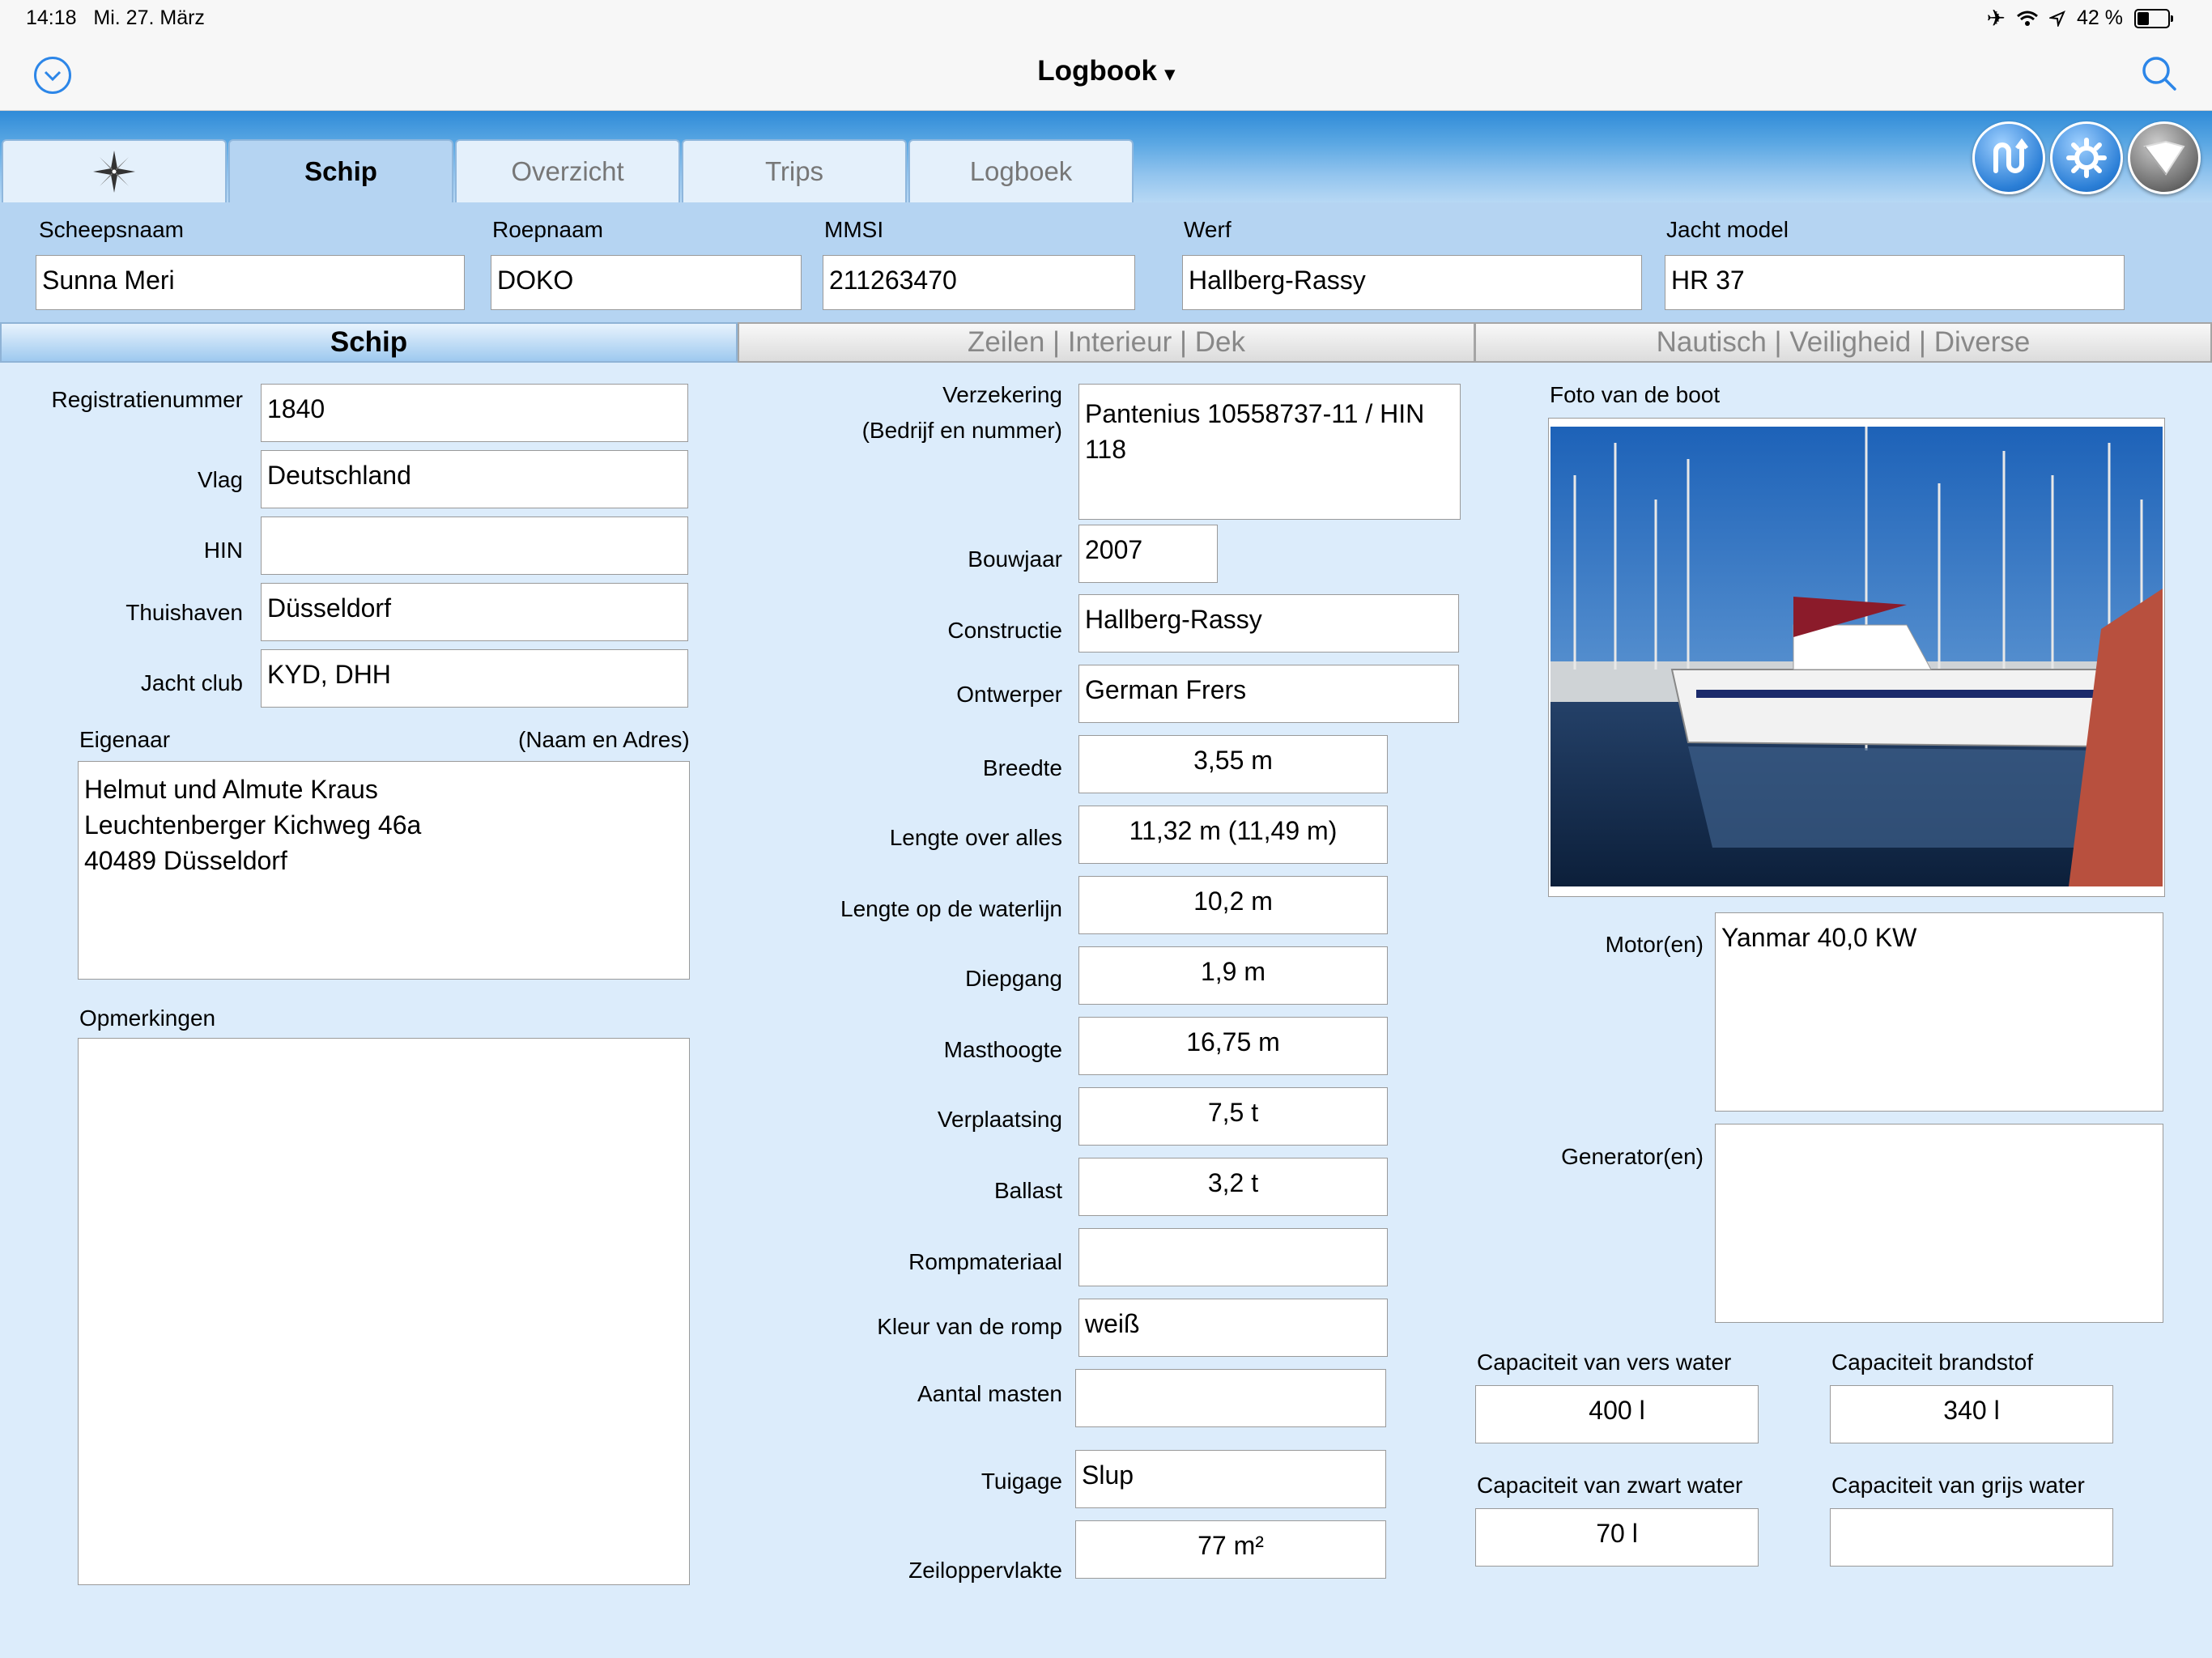  I want to click on book-icon, so click(2164, 158).